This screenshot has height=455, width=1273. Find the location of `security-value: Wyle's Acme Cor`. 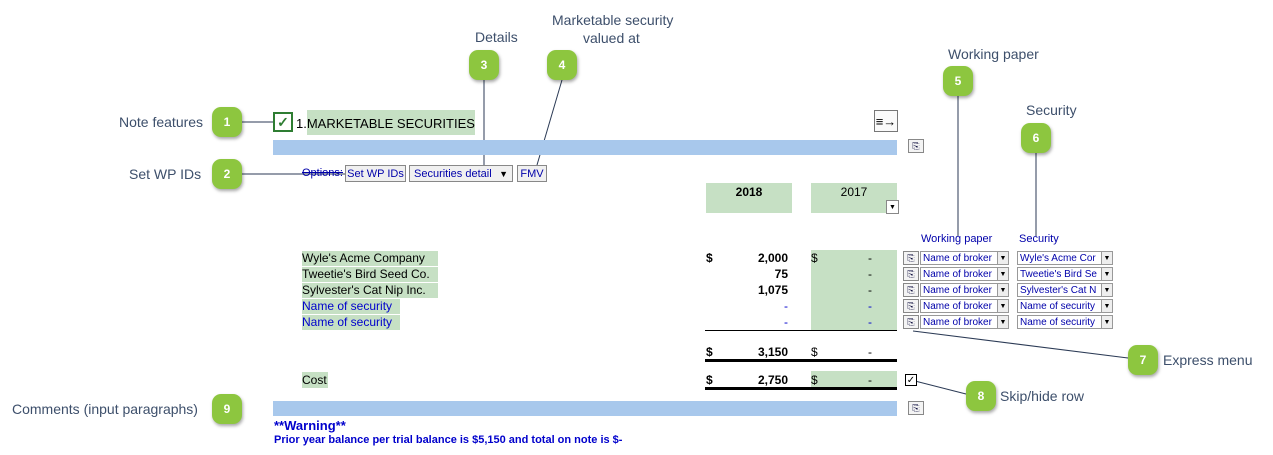

security-value: Wyle's Acme Cor is located at coordinates (1058, 258).